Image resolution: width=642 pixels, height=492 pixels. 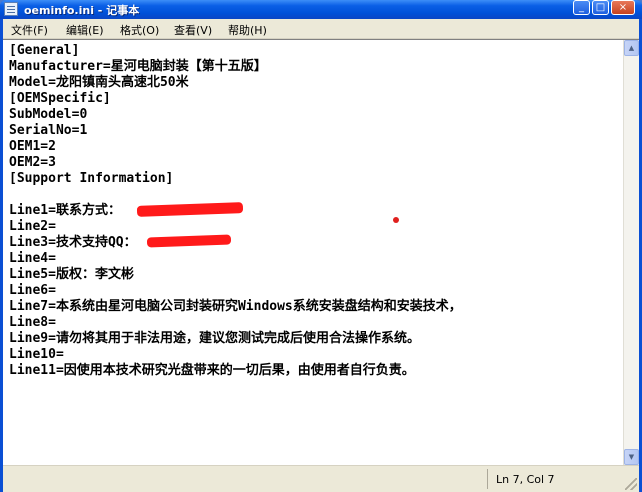 What do you see at coordinates (29, 30) in the screenshot?
I see `menu-file: 文件(F)` at bounding box center [29, 30].